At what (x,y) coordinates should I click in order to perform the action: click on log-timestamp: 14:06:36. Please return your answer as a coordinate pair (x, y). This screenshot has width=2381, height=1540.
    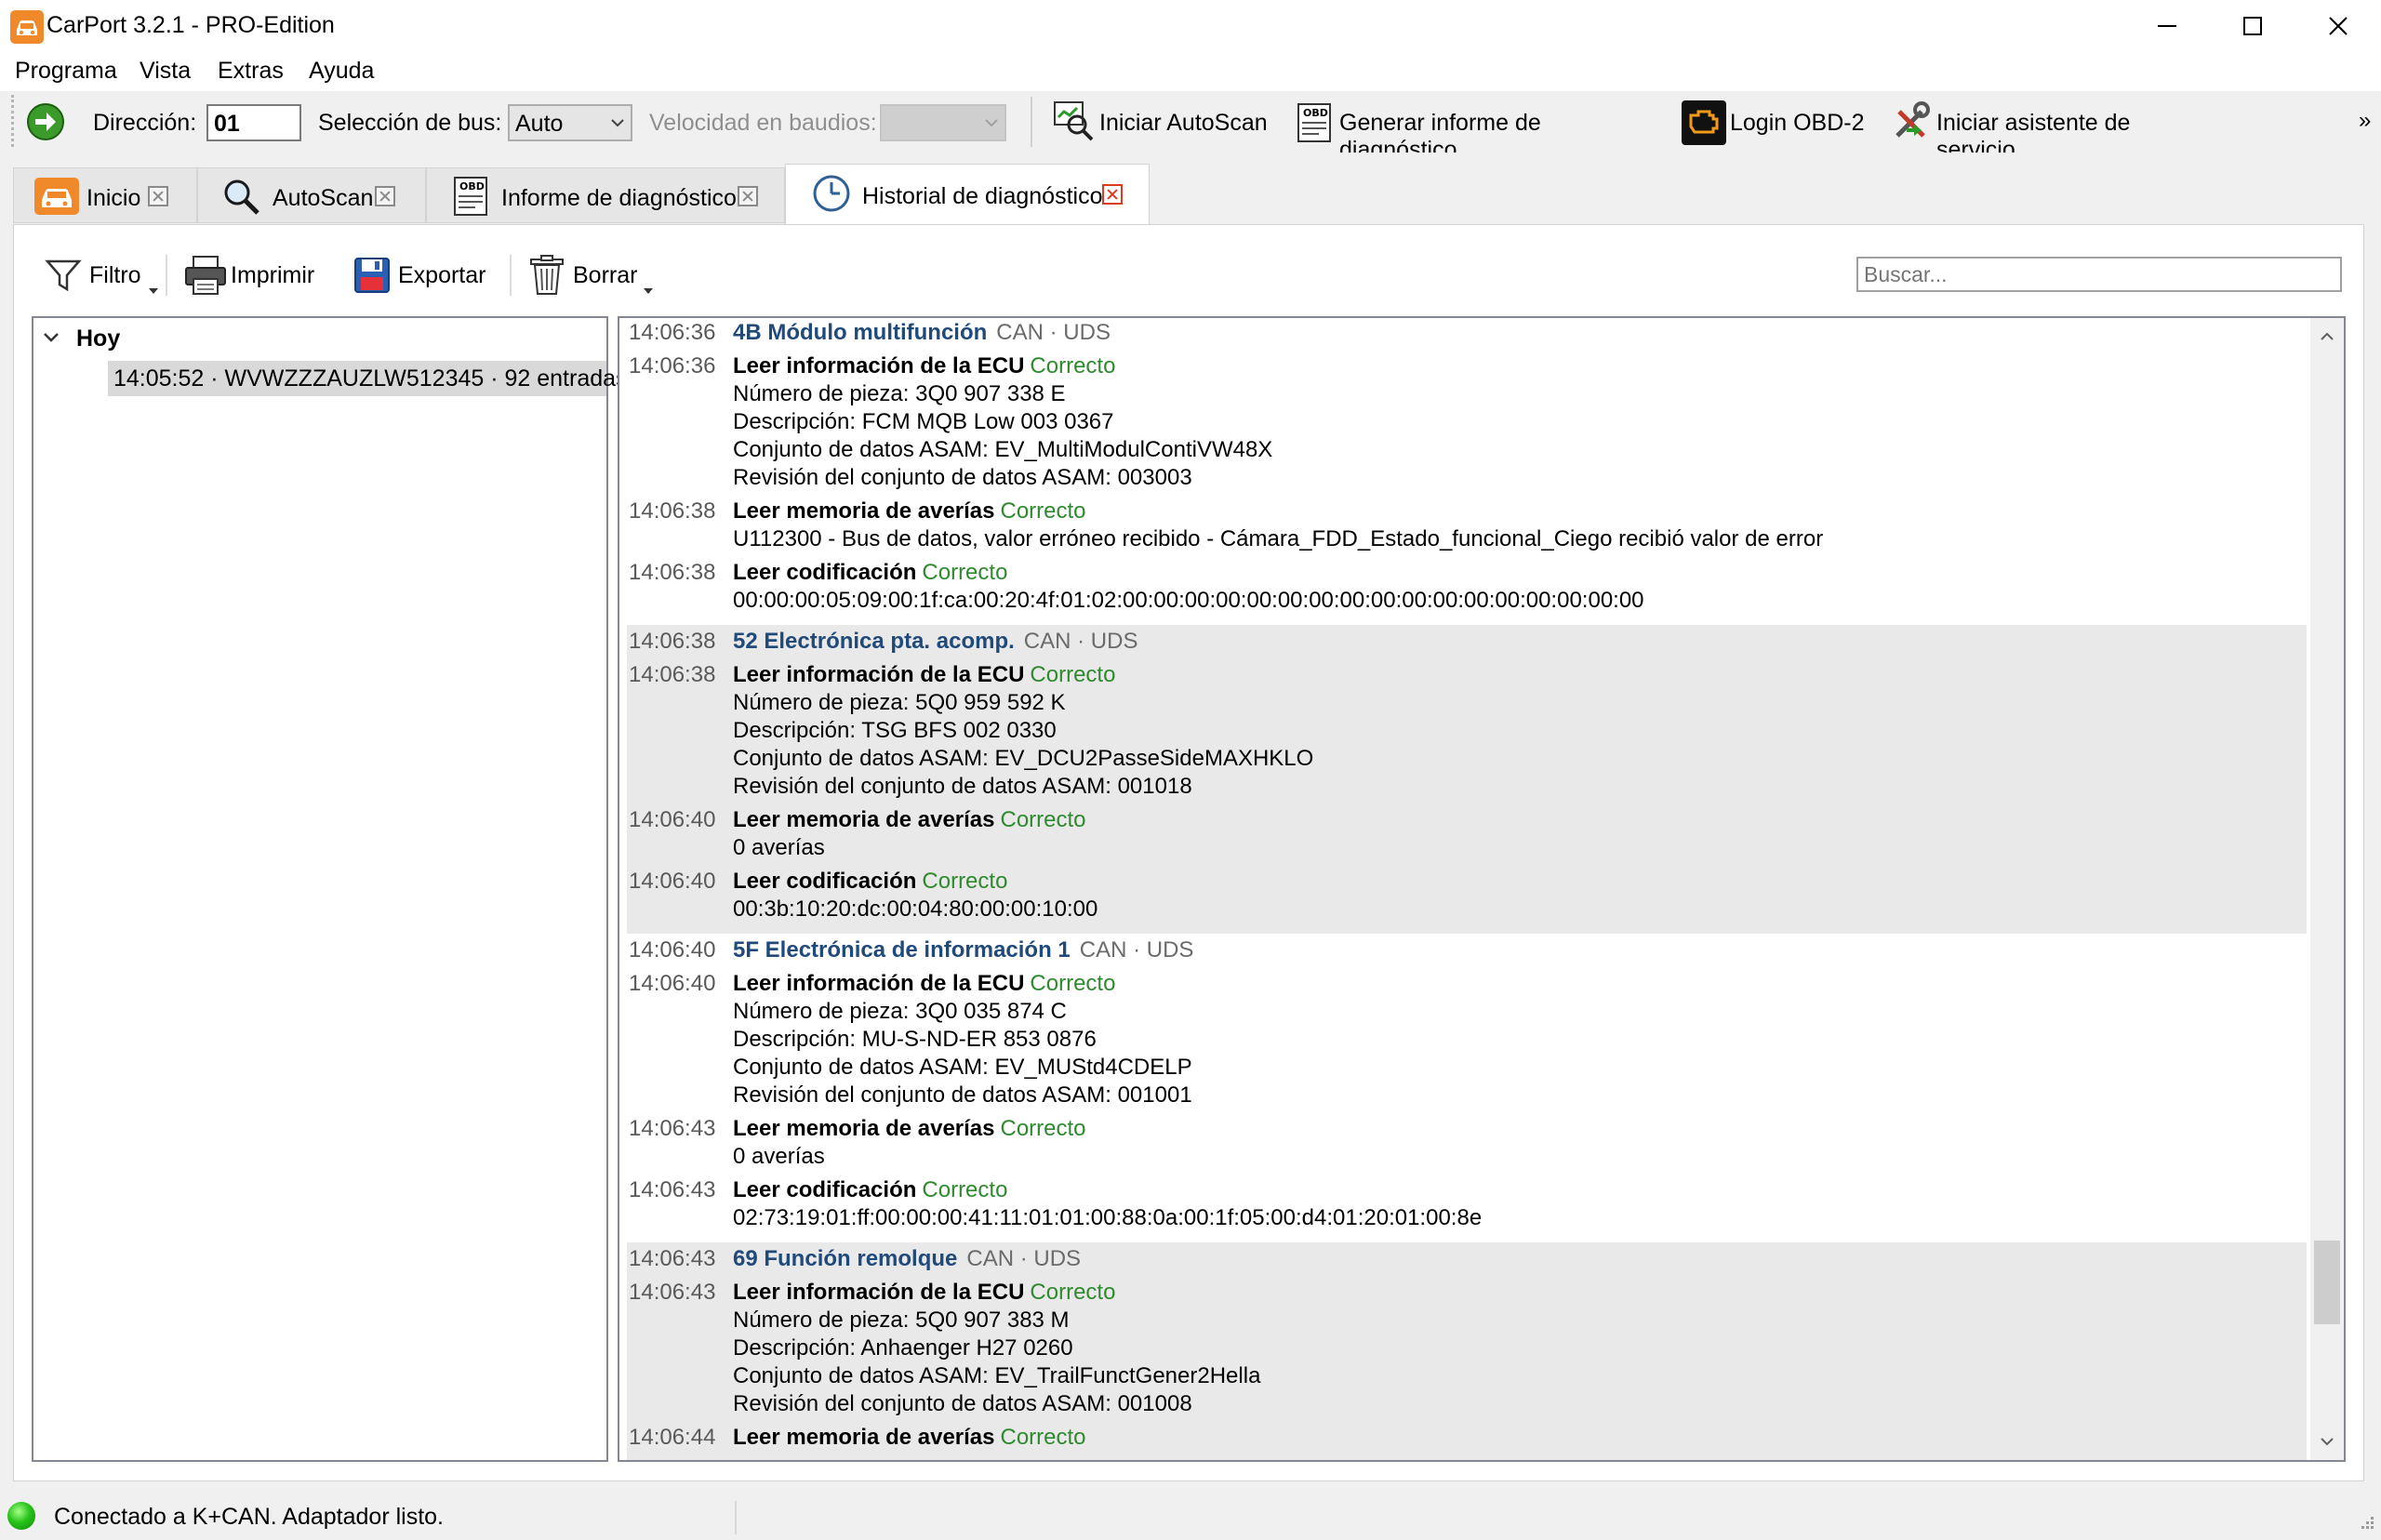
    Looking at the image, I should click on (672, 365).